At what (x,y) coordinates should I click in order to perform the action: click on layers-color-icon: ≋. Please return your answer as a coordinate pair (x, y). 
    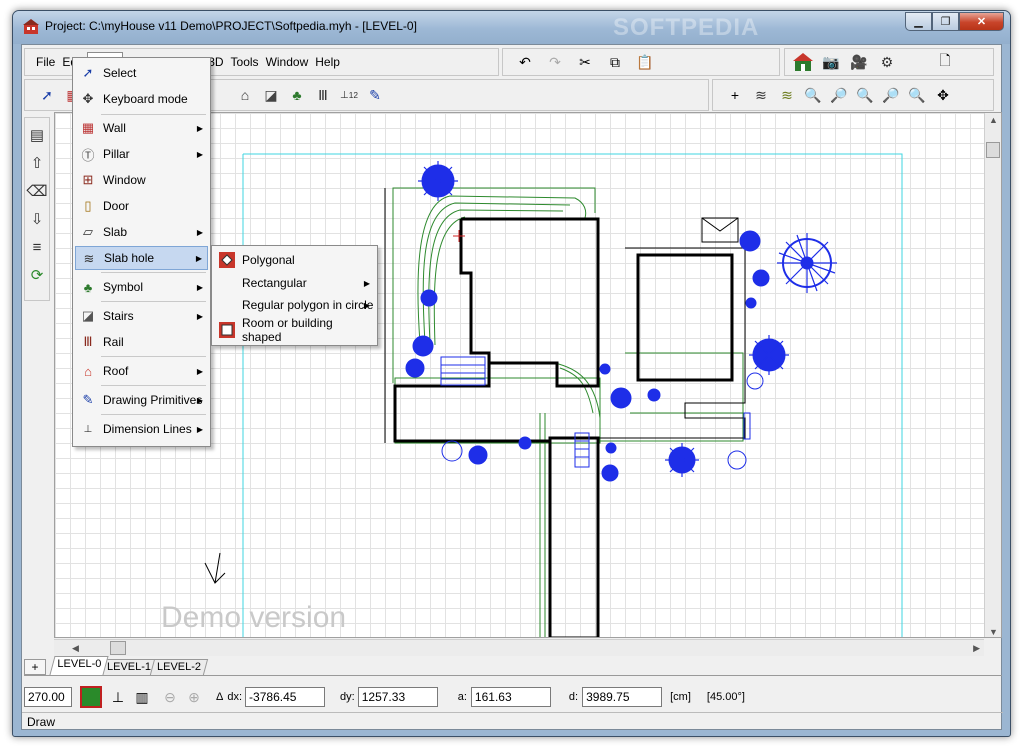
    Looking at the image, I should click on (787, 95).